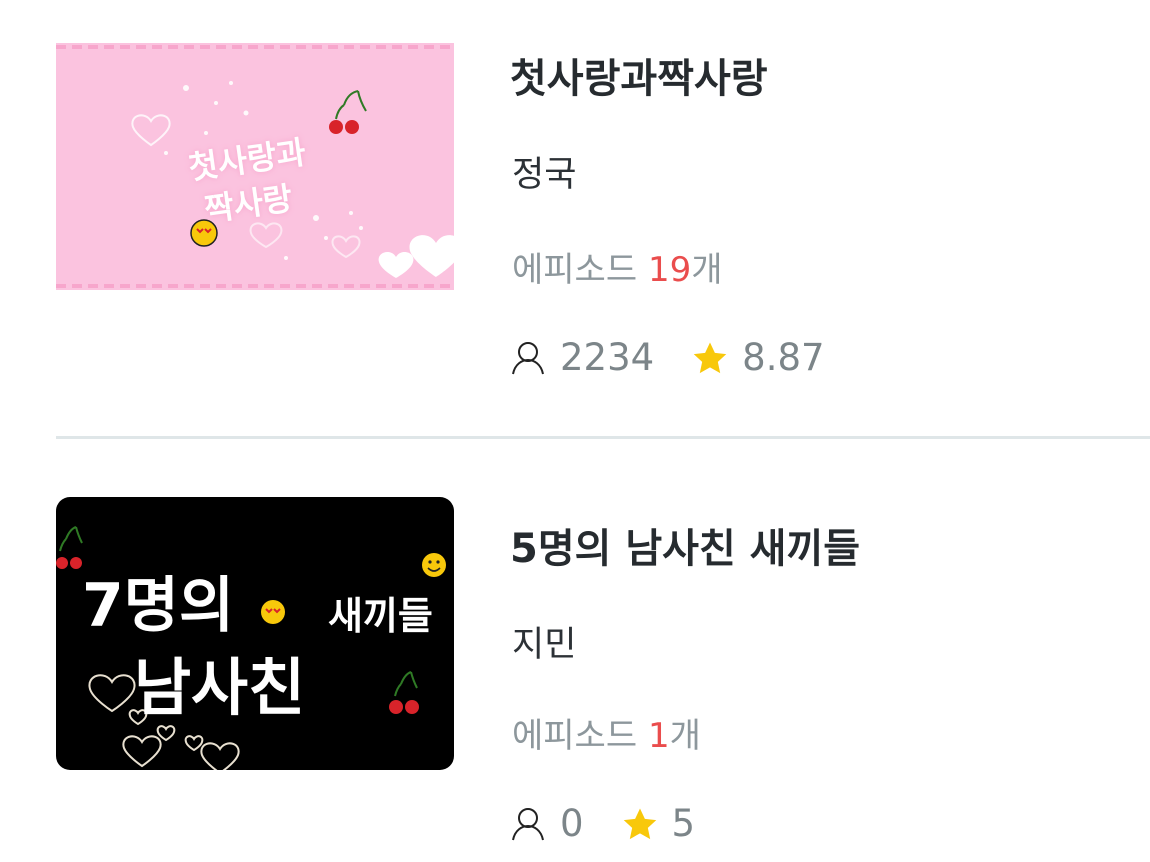 The image size is (1150, 862). I want to click on item-stats: 0 5, so click(602, 823).